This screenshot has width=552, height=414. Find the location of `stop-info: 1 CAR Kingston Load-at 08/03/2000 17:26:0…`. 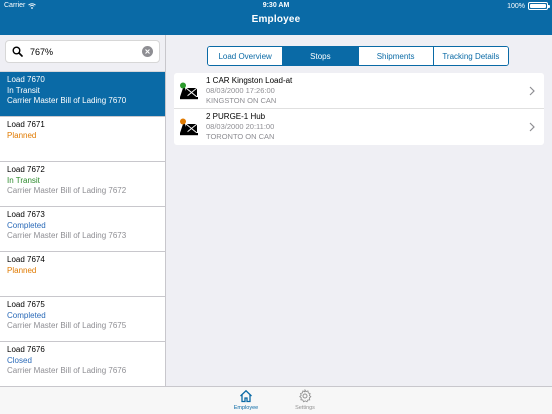

stop-info: 1 CAR Kingston Load-at 08/03/2000 17:26:0… is located at coordinates (249, 91).